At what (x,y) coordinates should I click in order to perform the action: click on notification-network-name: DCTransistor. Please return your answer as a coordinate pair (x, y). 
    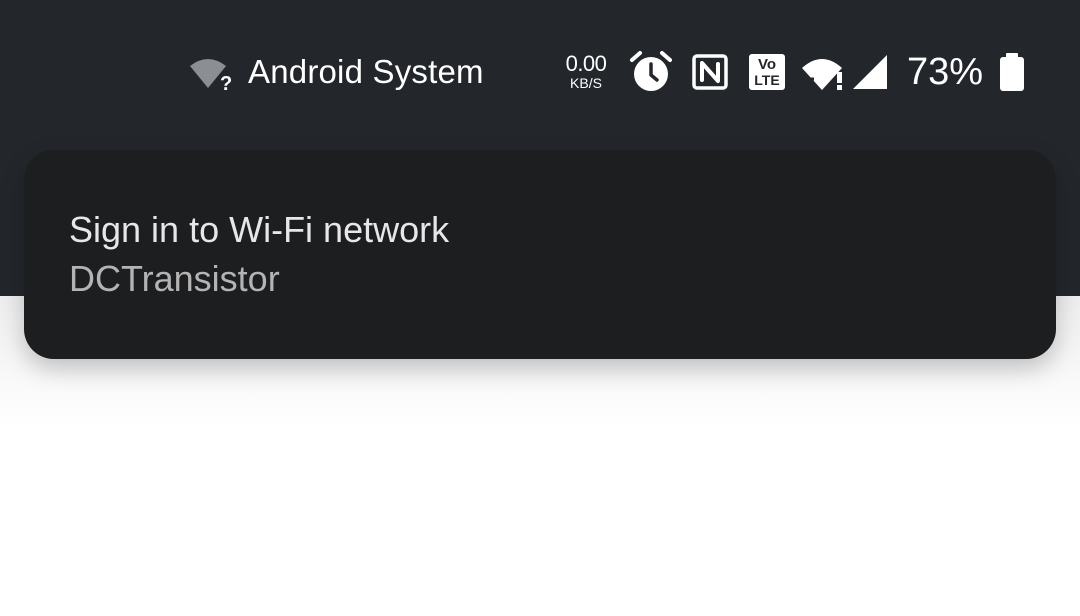
    Looking at the image, I should click on (174, 278).